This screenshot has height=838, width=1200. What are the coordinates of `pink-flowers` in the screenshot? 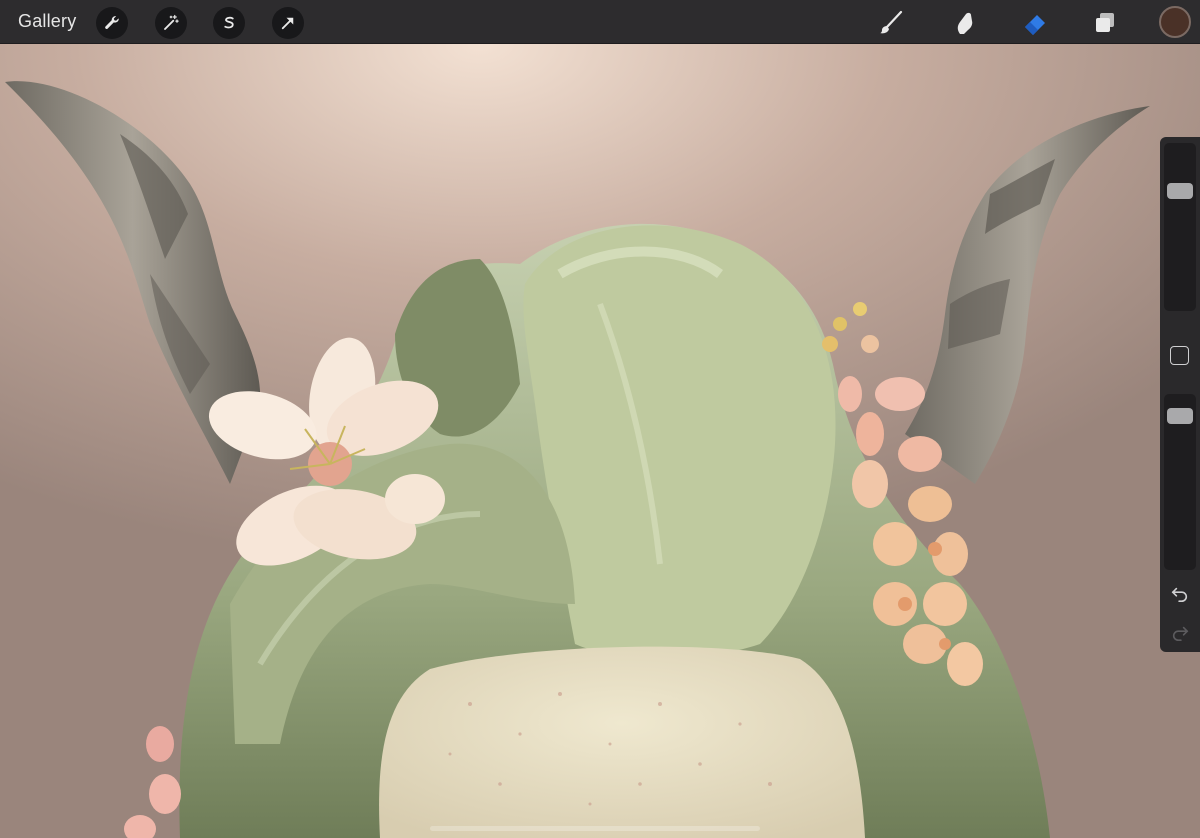 It's located at (152, 782).